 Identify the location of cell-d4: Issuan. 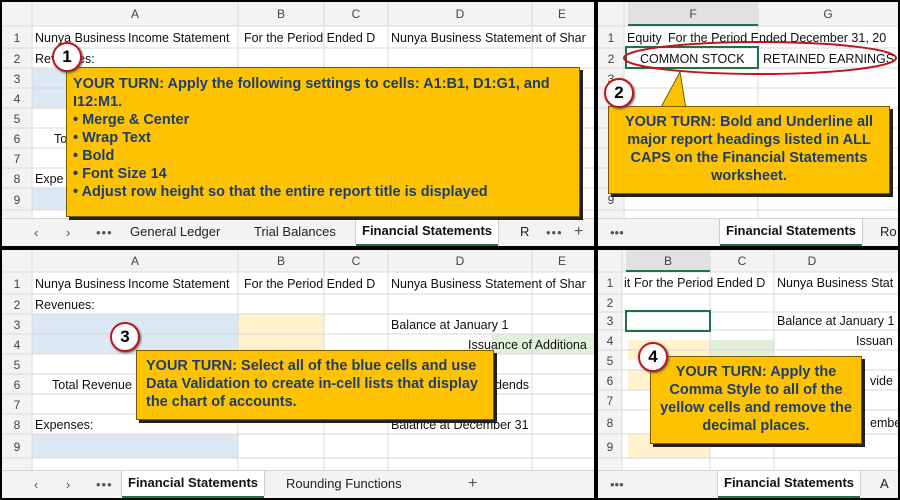
(874, 341).